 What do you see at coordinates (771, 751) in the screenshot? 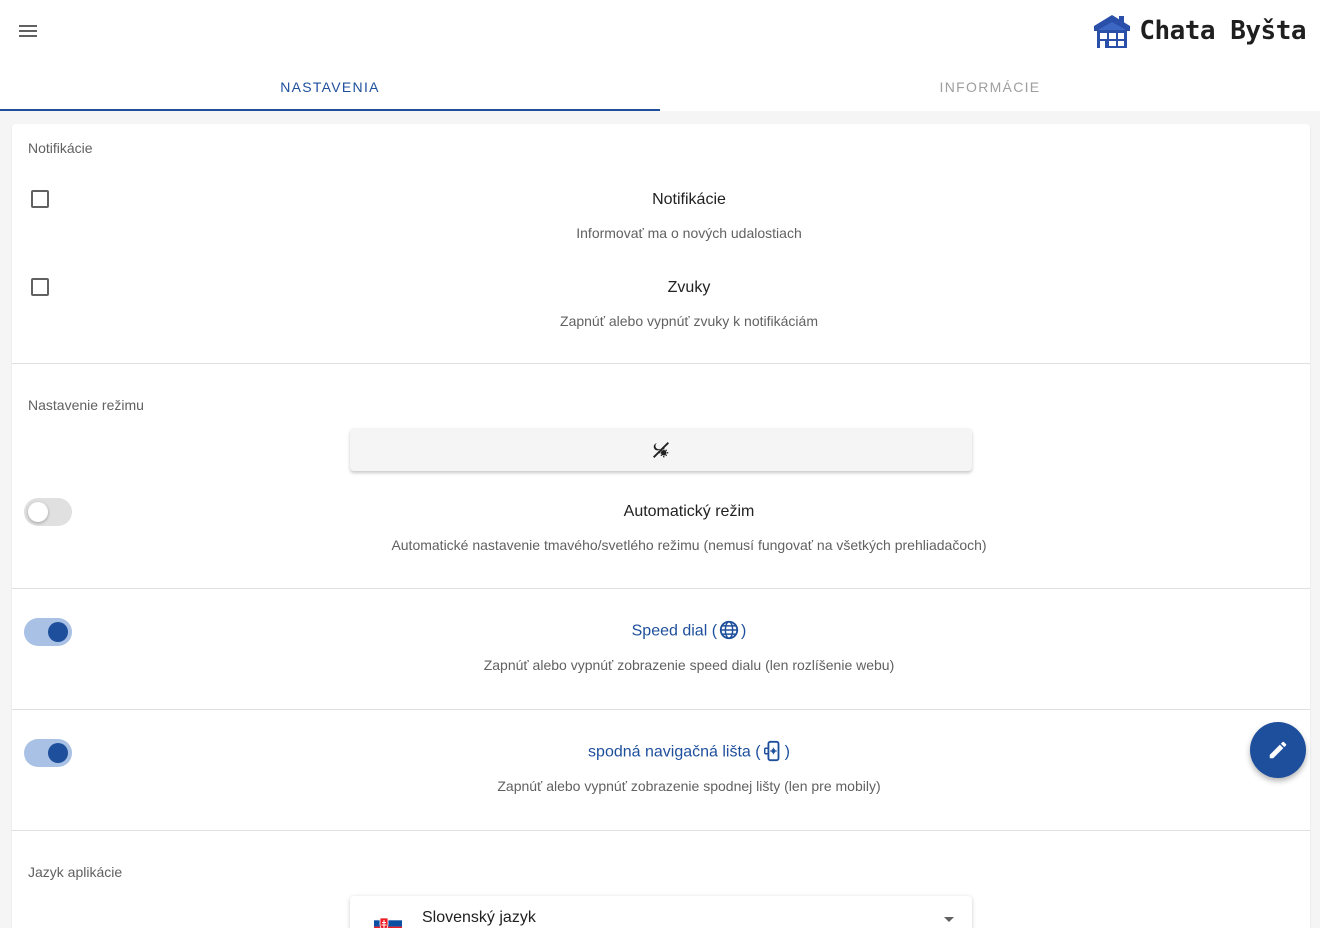
I see `mobile-settings-icon` at bounding box center [771, 751].